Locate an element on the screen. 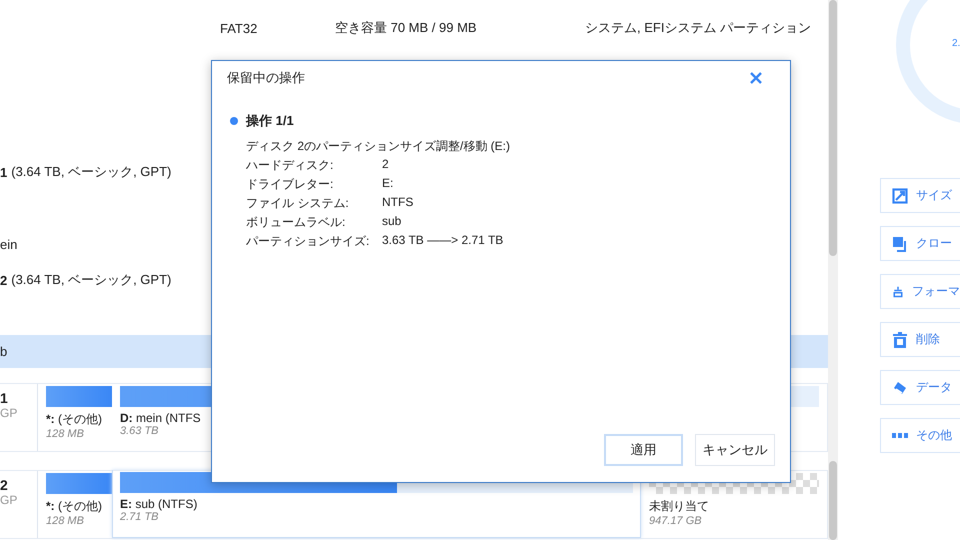  partition-label: E: sub (NTFS) is located at coordinates (159, 504).